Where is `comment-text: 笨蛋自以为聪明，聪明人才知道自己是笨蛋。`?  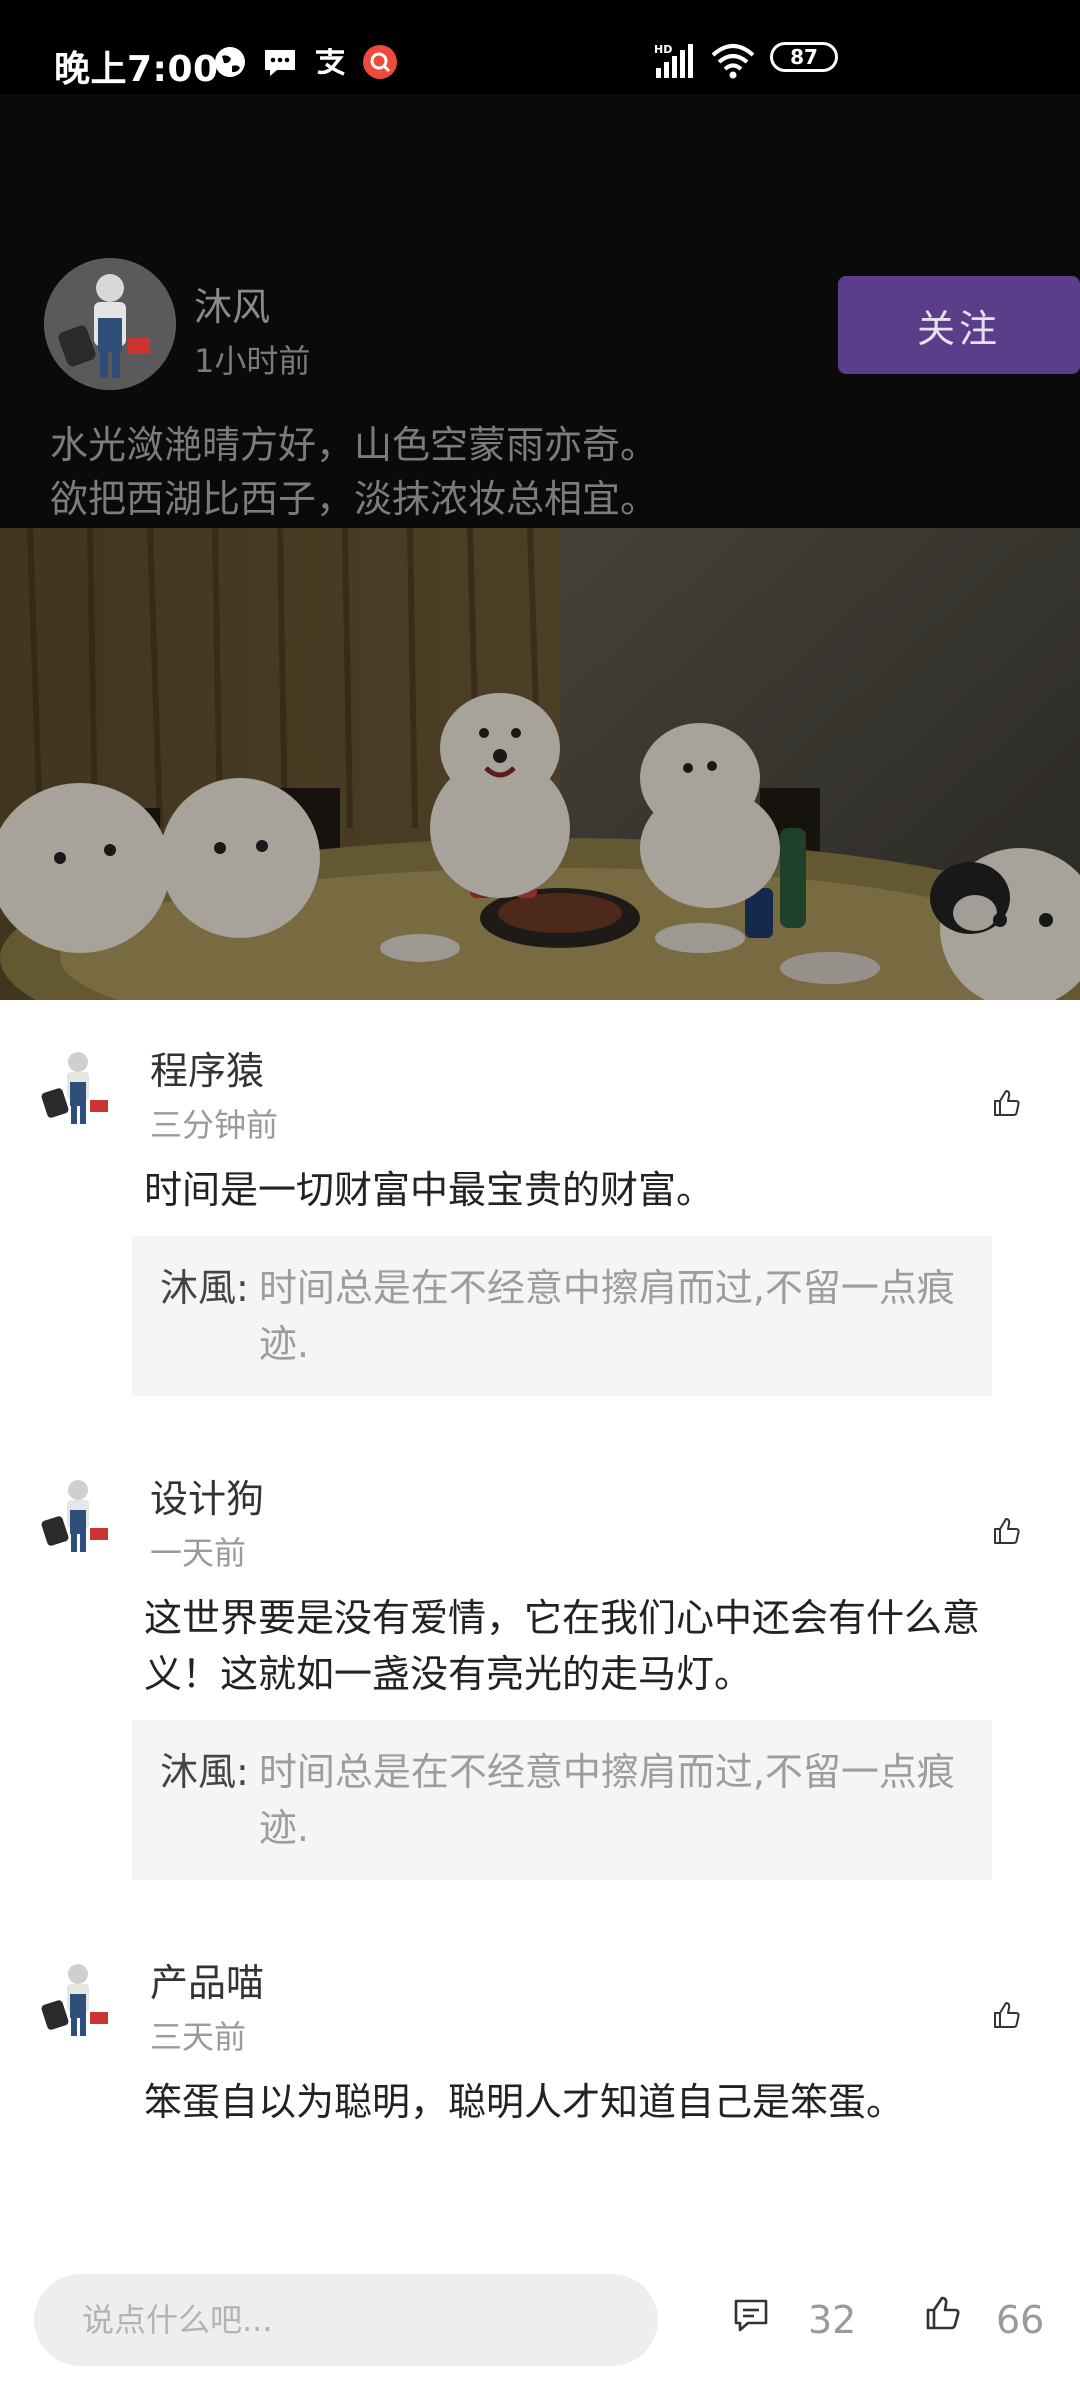
comment-text: 笨蛋自以为聪明，聪明人才知道自己是笨蛋。 is located at coordinates (524, 2102).